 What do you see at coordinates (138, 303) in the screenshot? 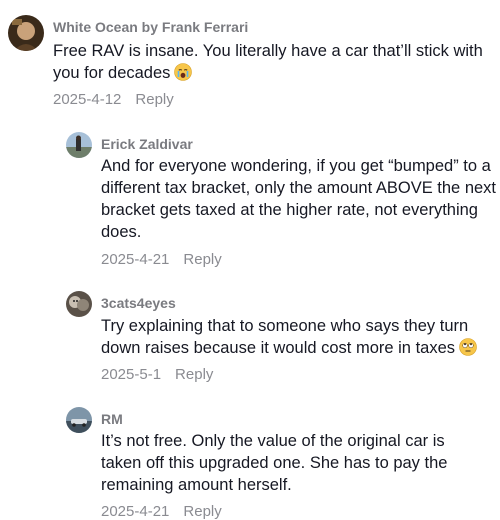
I see `comment-author: 3cats4eyes` at bounding box center [138, 303].